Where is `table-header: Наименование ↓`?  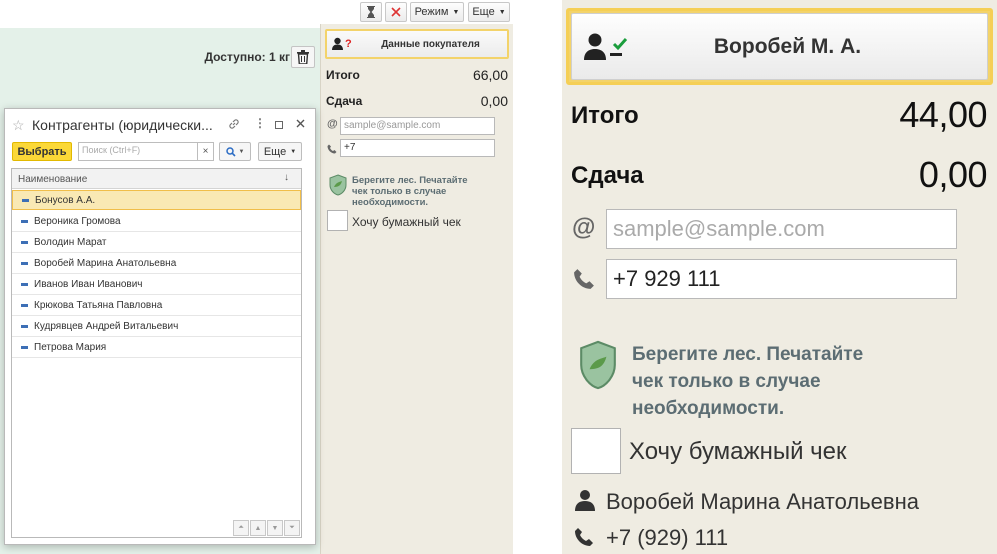
table-header: Наименование ↓ is located at coordinates (156, 179).